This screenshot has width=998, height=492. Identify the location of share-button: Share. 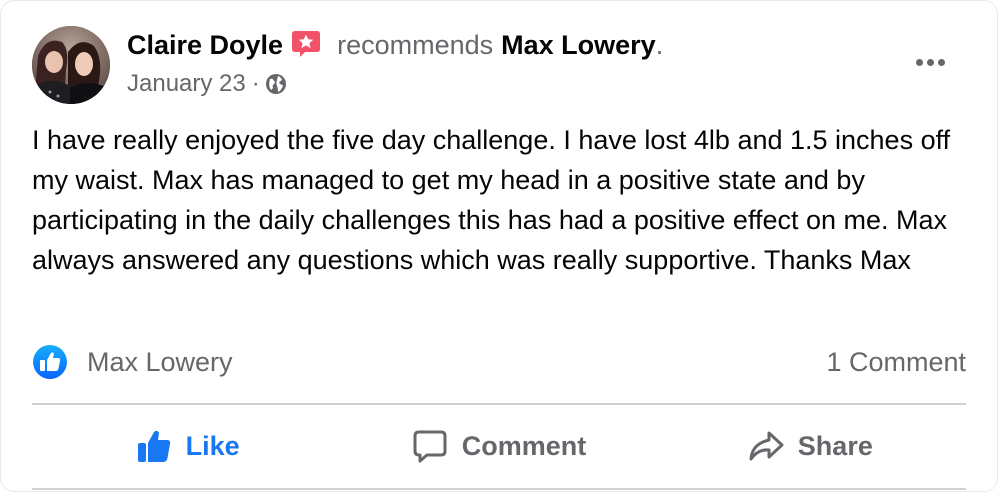
(810, 446).